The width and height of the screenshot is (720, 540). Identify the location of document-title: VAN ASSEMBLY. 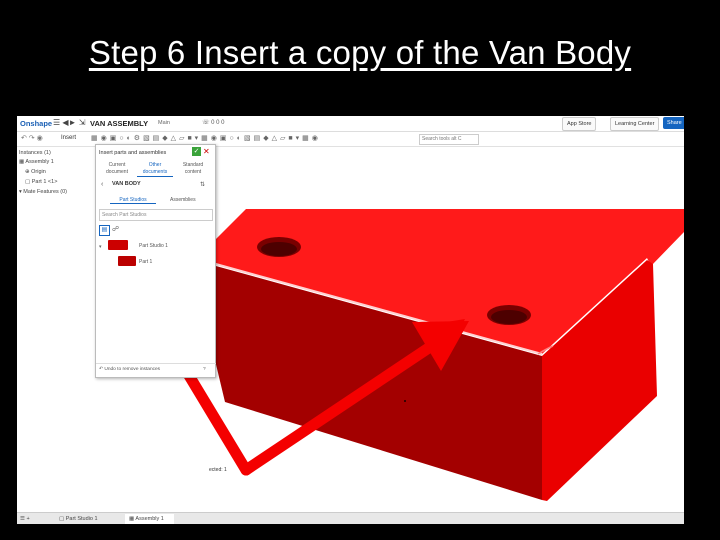
(119, 123).